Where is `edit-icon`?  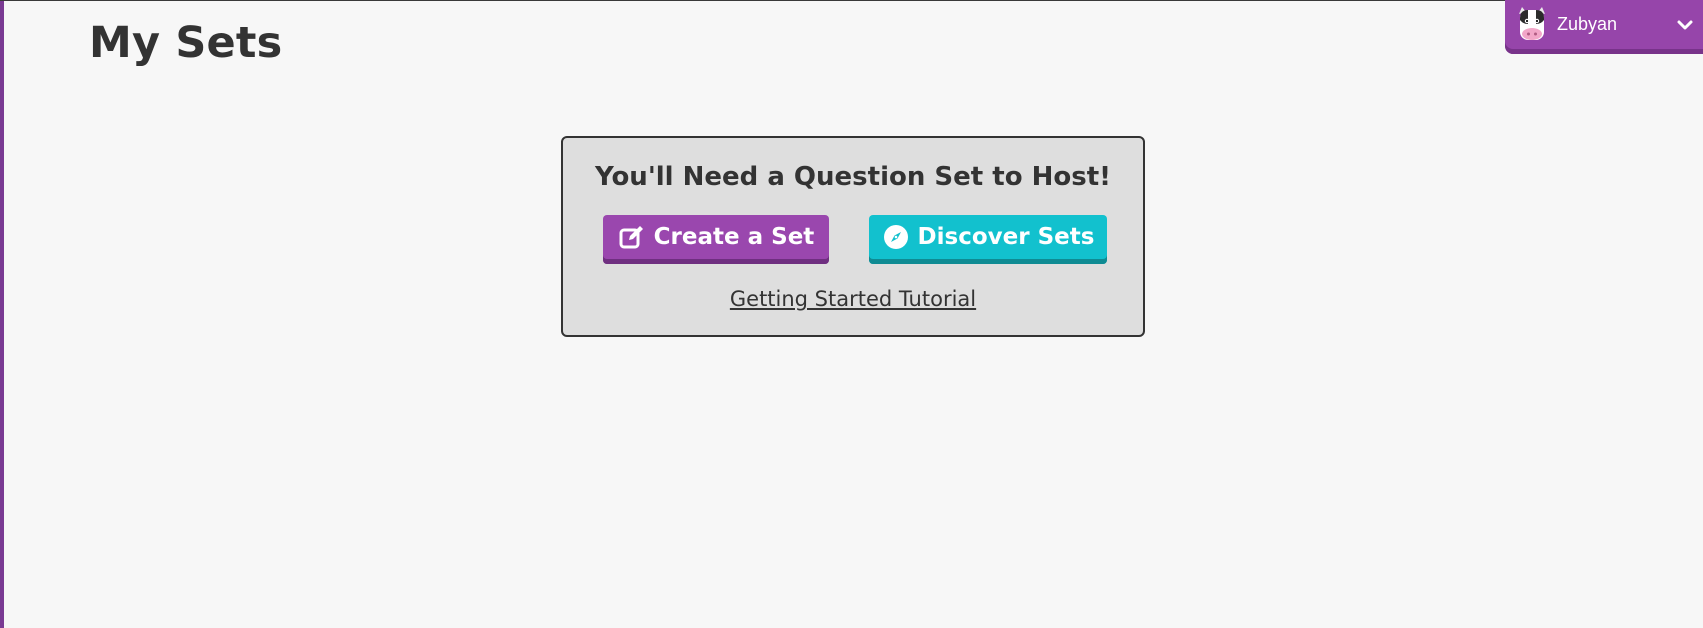 edit-icon is located at coordinates (631, 237).